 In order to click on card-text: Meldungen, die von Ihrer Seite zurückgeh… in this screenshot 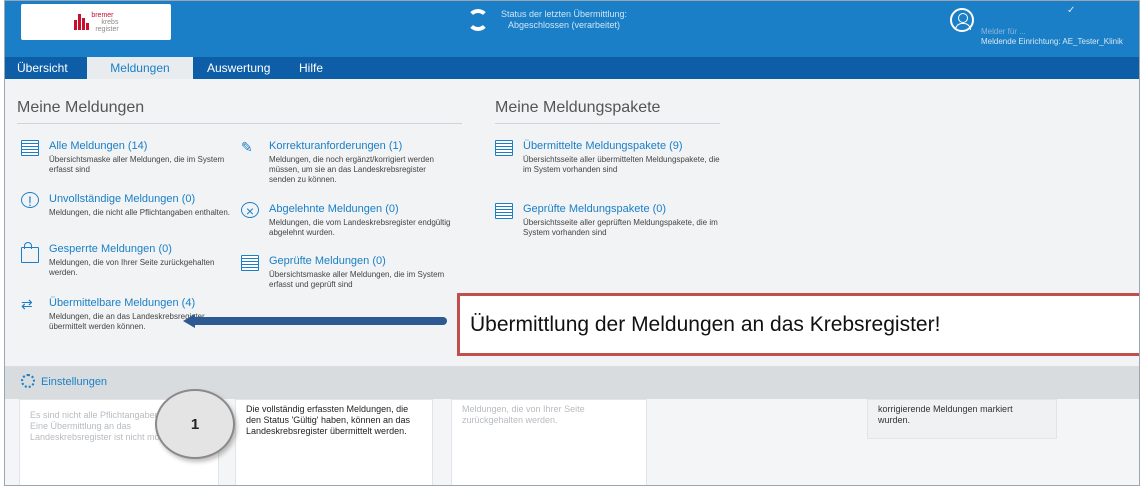, I will do `click(523, 414)`.